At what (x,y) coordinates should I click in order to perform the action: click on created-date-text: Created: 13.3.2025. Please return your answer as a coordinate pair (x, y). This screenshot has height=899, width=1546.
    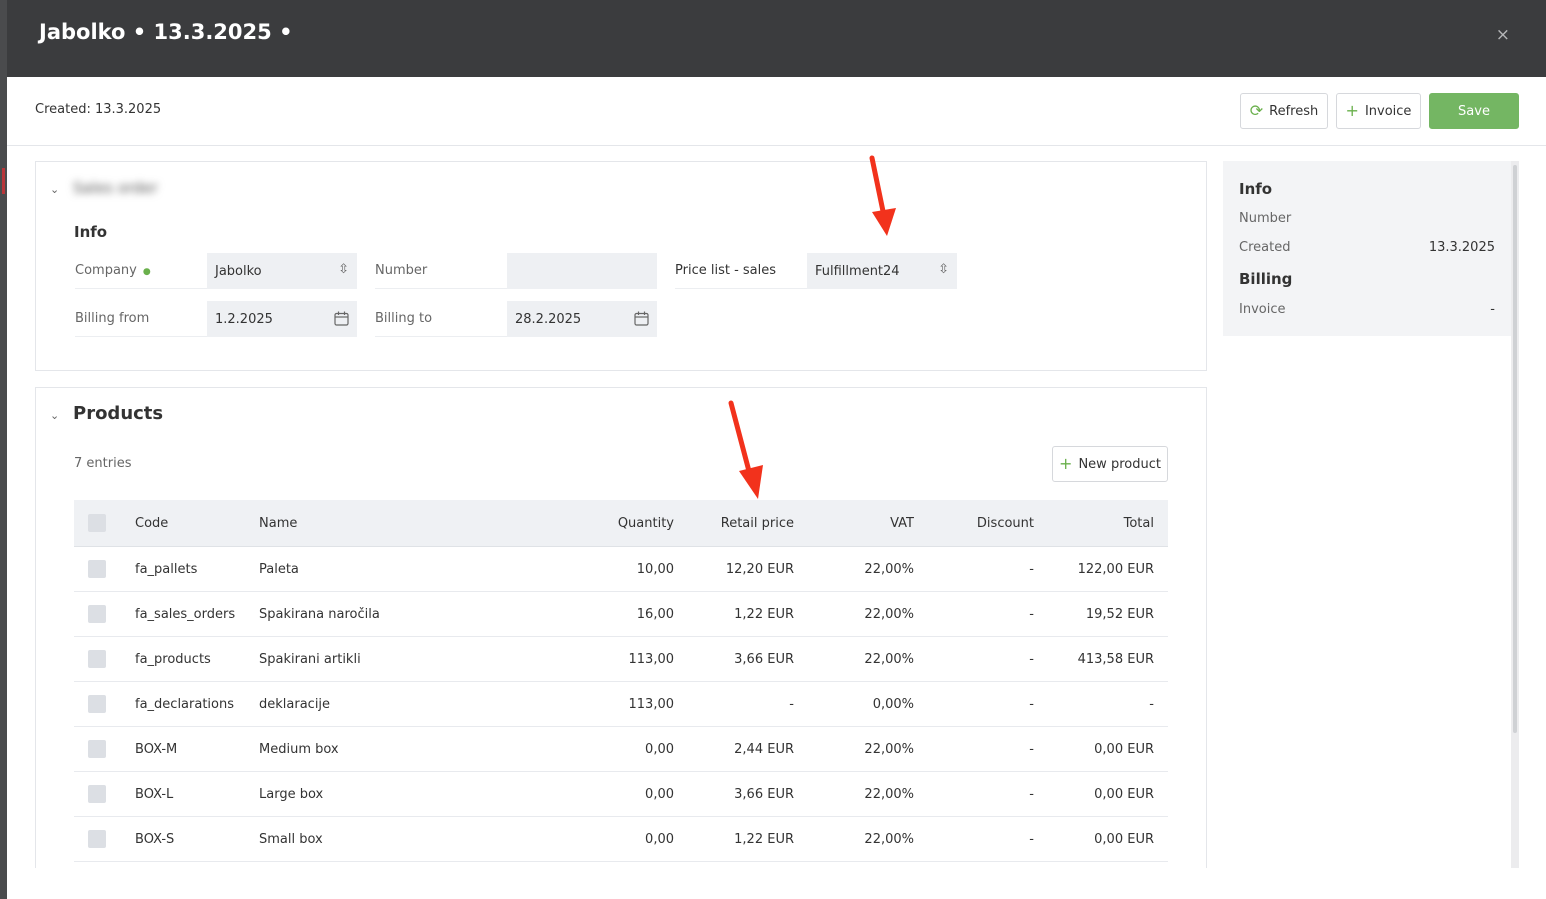
    Looking at the image, I should click on (98, 109).